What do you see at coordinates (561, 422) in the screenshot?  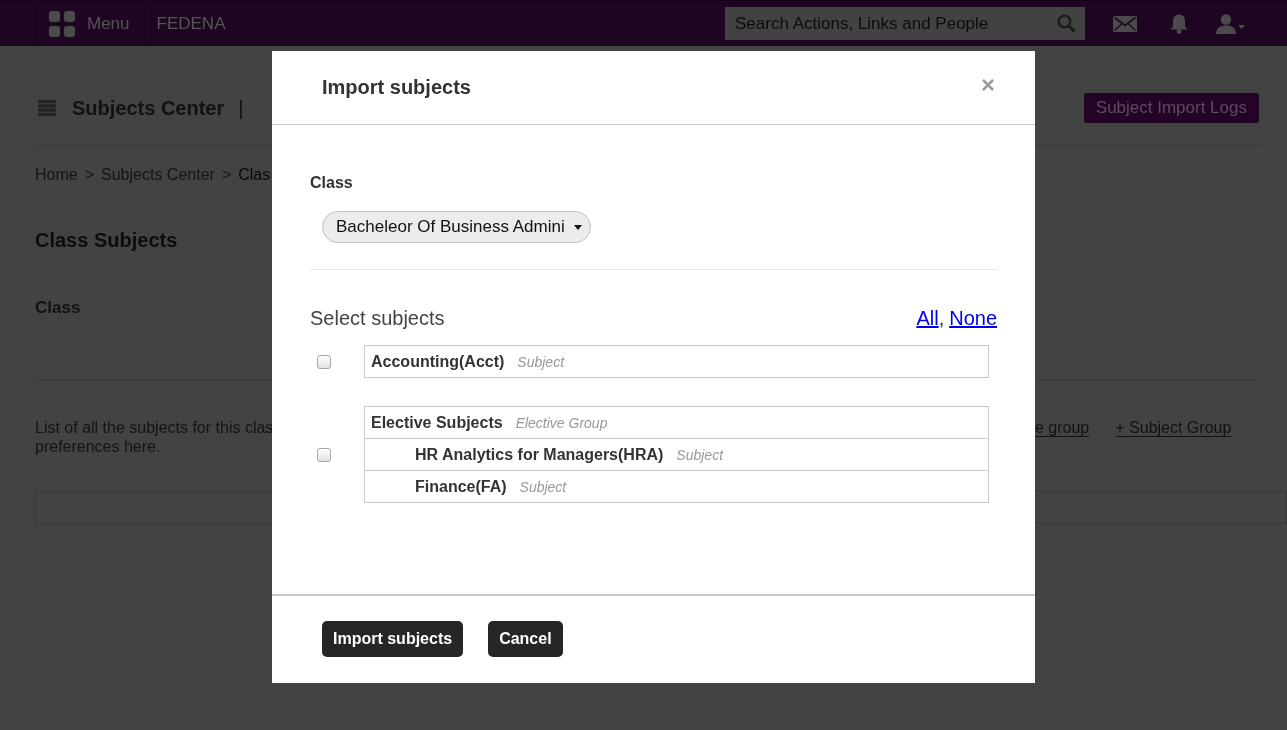 I see `group-type: Elective Group` at bounding box center [561, 422].